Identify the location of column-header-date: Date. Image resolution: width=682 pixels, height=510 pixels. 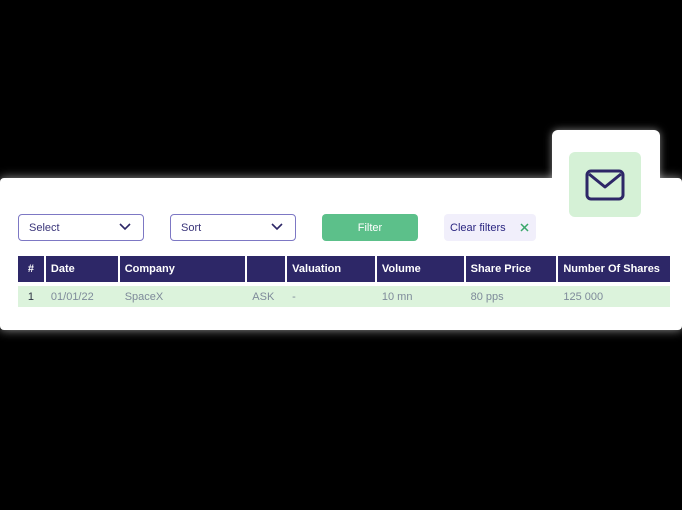
(81, 269).